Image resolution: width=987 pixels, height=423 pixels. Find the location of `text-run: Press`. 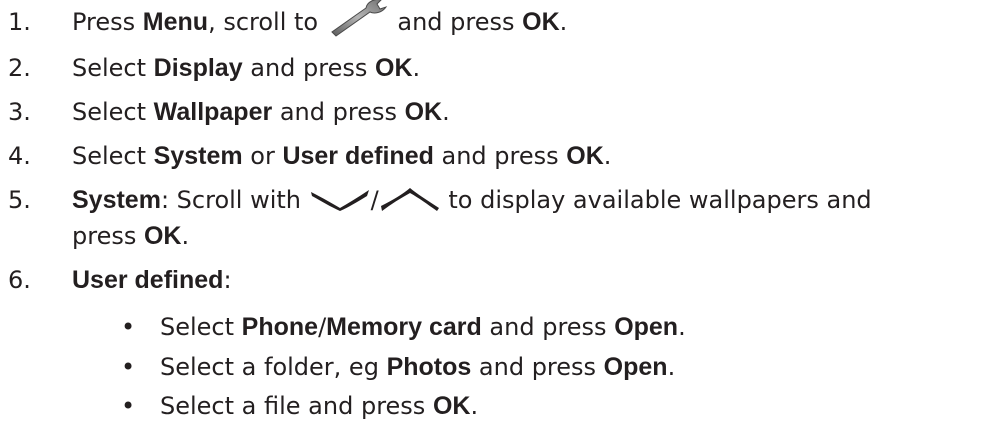

text-run: Press is located at coordinates (107, 22).